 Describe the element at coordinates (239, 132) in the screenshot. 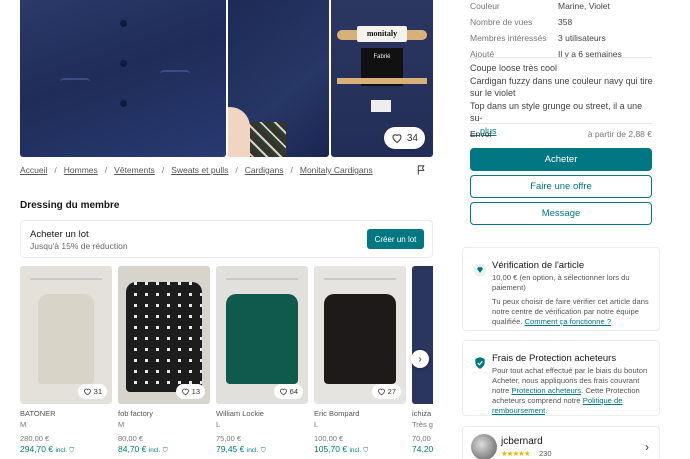

I see `hand` at that location.